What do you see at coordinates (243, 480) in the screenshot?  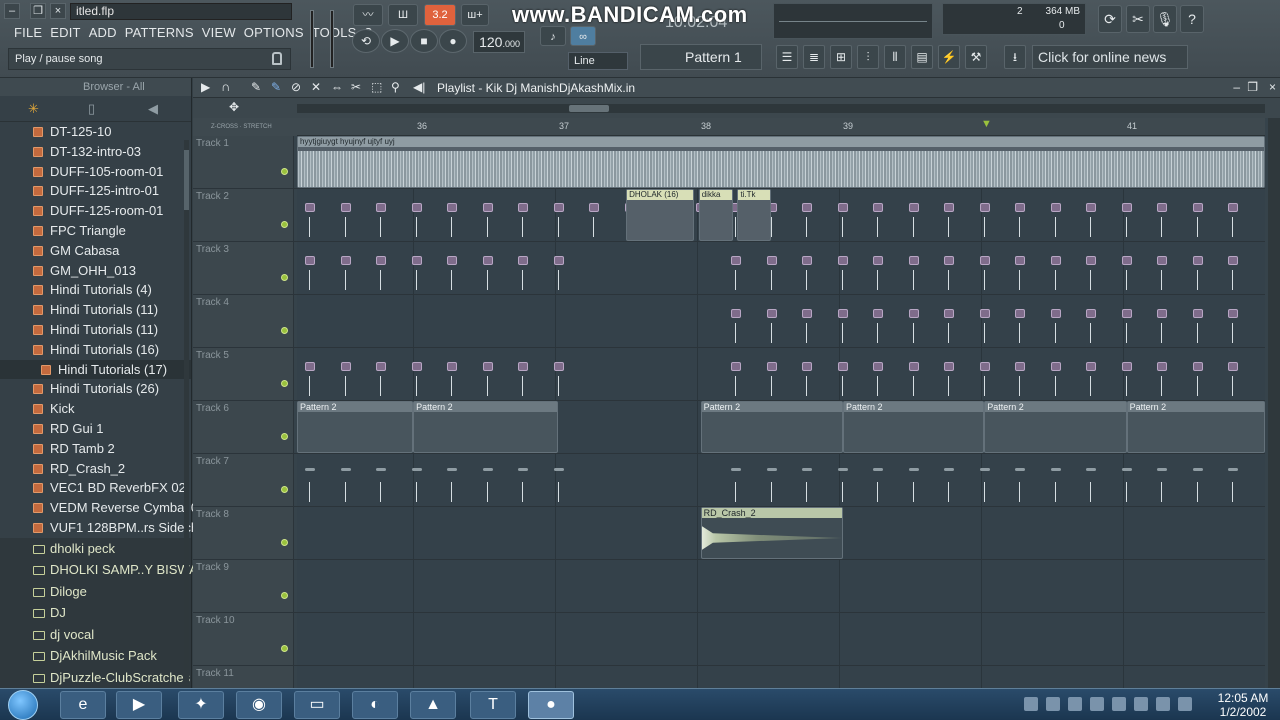 I see `track-header: Track 7` at bounding box center [243, 480].